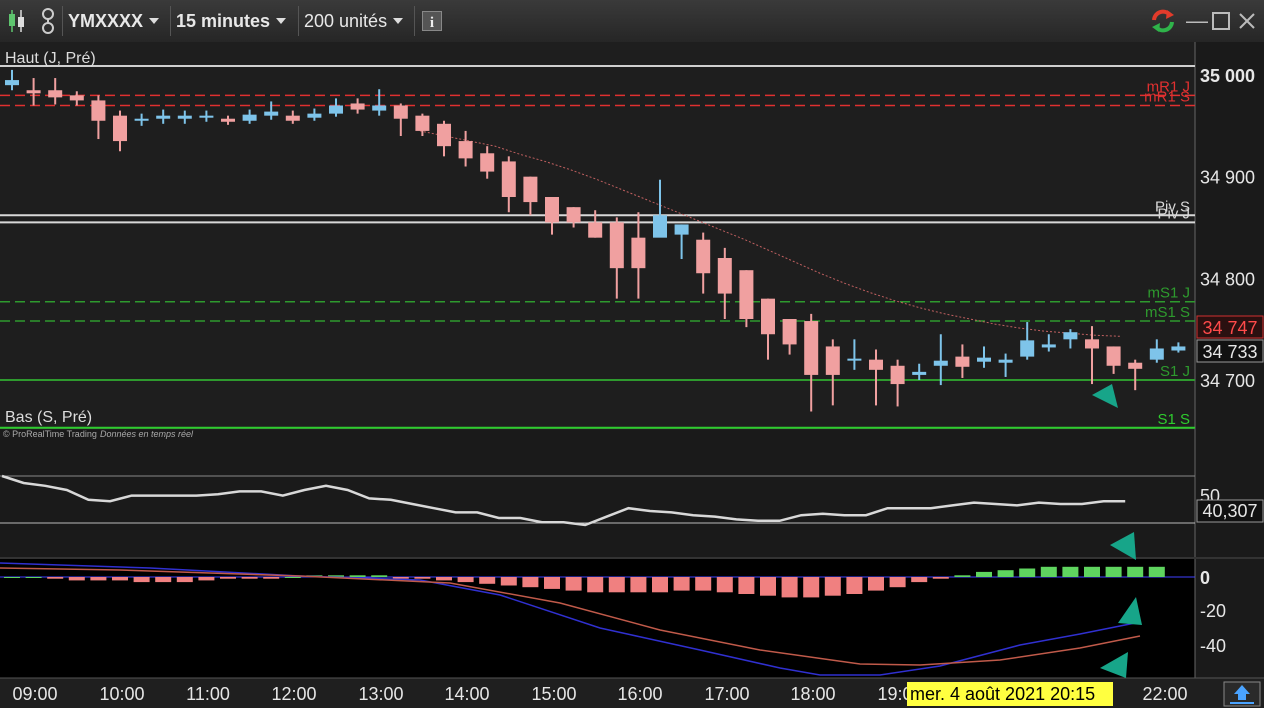 The width and height of the screenshot is (1264, 708). I want to click on time-tick: 13:00, so click(380, 694).